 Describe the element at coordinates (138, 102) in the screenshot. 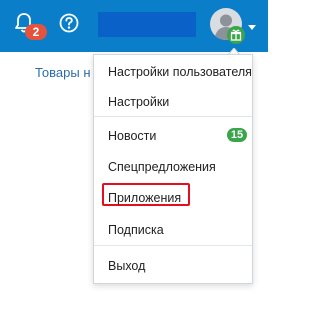

I see `menu-item-settings: Настройки` at that location.